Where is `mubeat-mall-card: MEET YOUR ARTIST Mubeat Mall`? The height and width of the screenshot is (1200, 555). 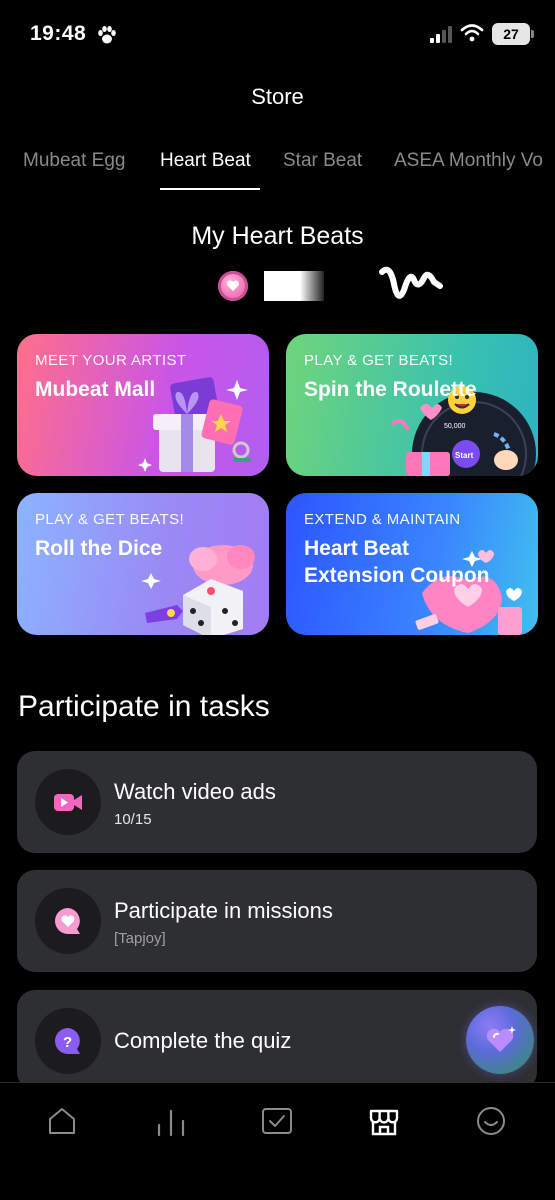
mubeat-mall-card: MEET YOUR ARTIST Mubeat Mall is located at coordinates (143, 405).